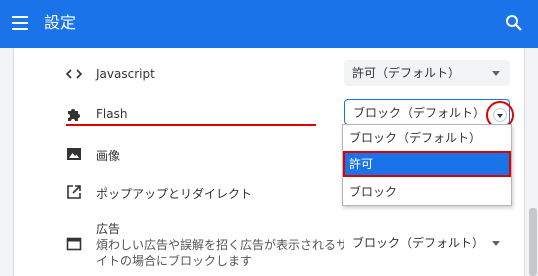 Image resolution: width=538 pixels, height=276 pixels. What do you see at coordinates (427, 192) in the screenshot?
I see `dropdown-option: ブロック` at bounding box center [427, 192].